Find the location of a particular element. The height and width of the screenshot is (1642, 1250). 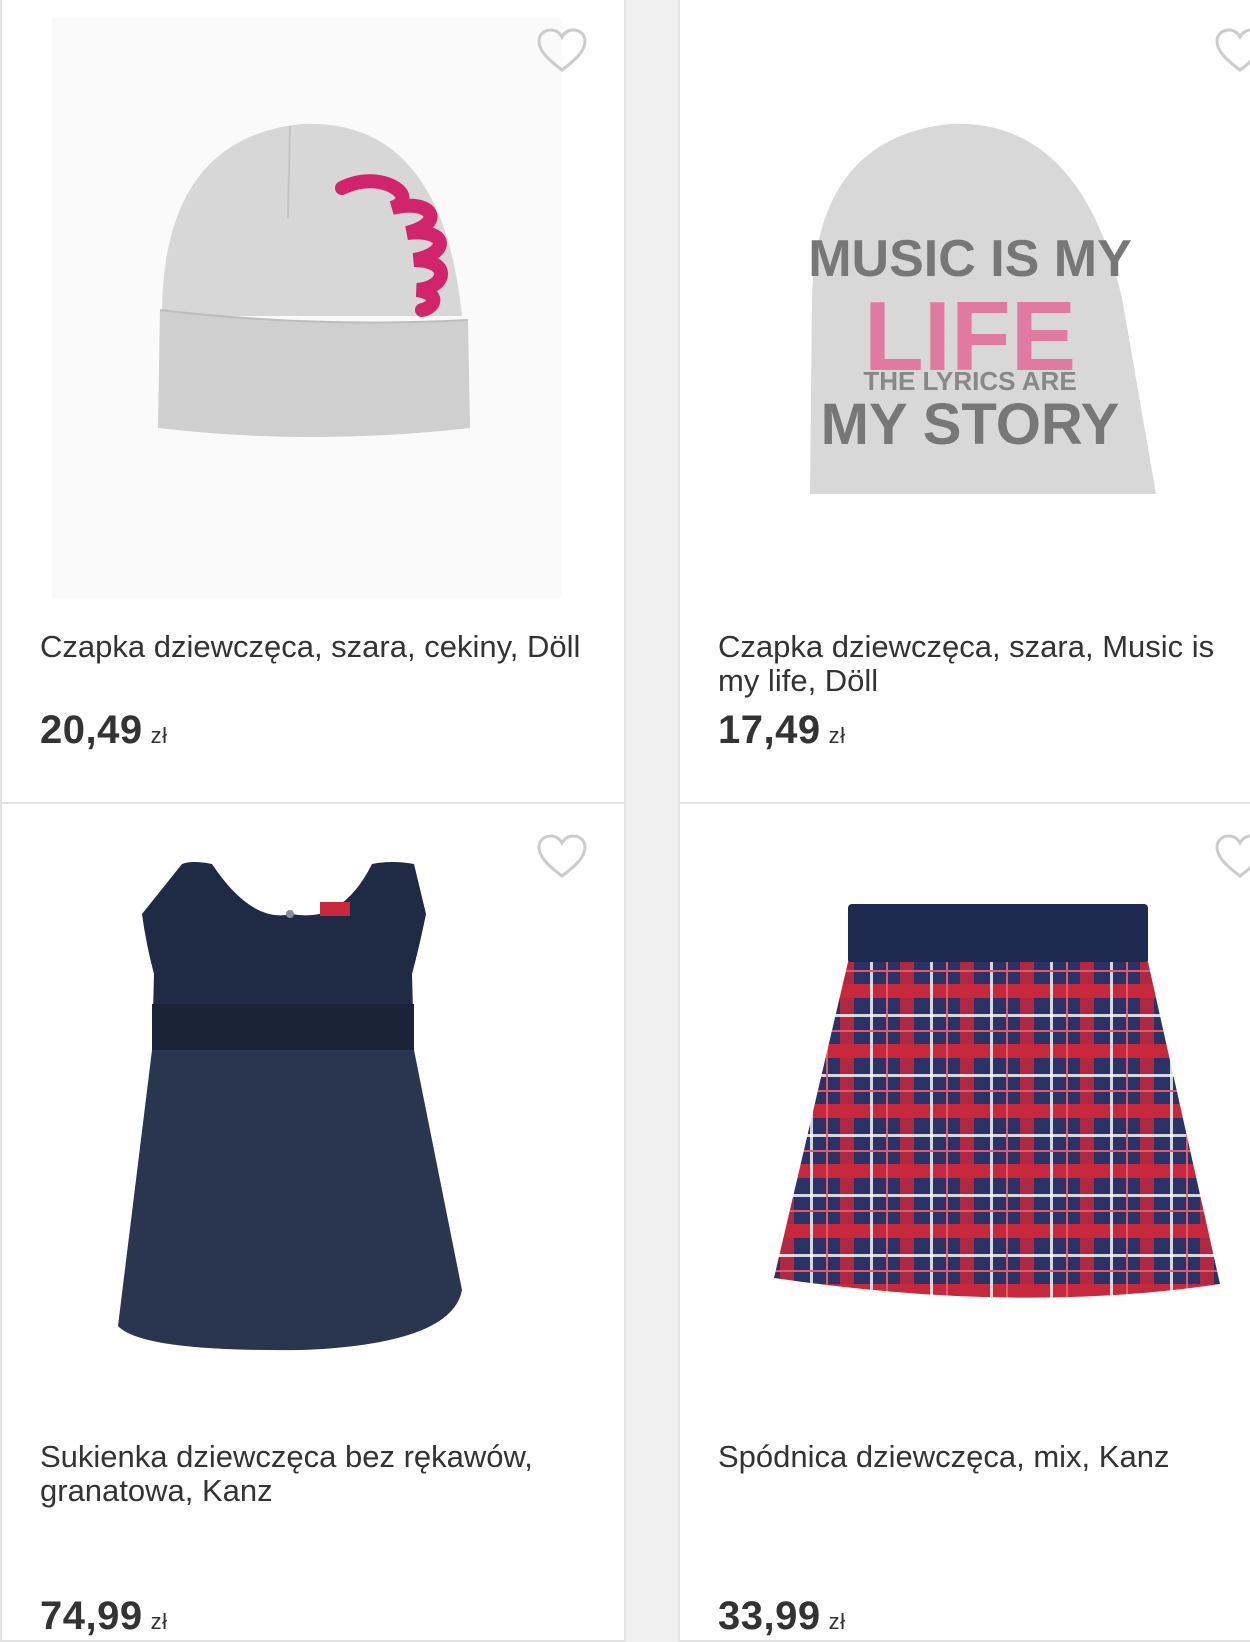

product-price: 20,49 zł is located at coordinates (104, 730).